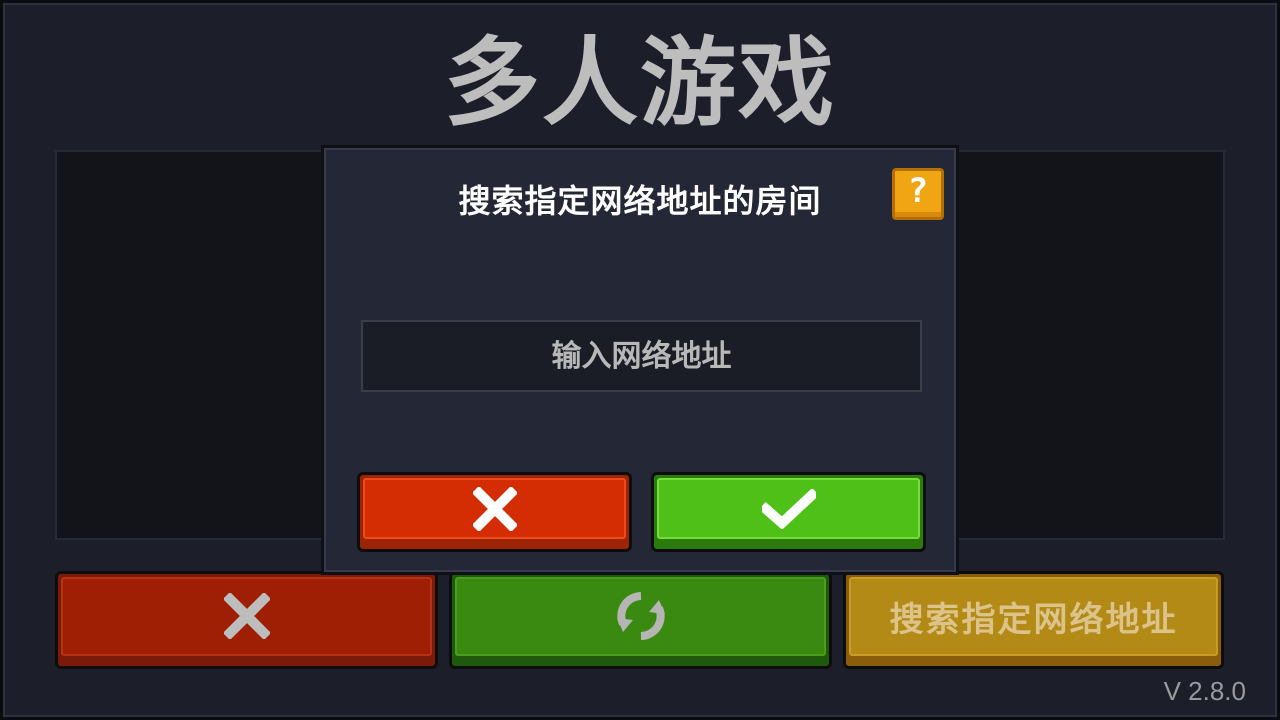 Image resolution: width=1280 pixels, height=720 pixels. I want to click on help-button: ?, so click(918, 194).